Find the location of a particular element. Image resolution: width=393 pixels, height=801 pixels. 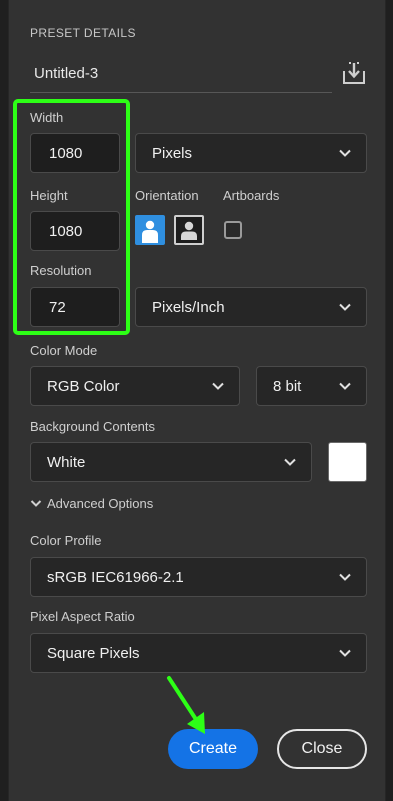

document-name-underline is located at coordinates (181, 92).